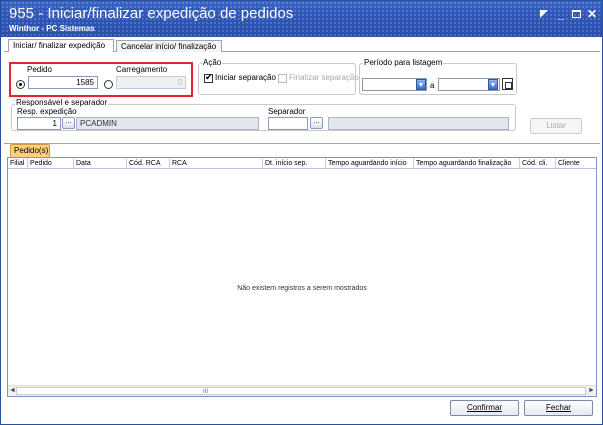 The height and width of the screenshot is (425, 603). What do you see at coordinates (47, 111) in the screenshot?
I see `resp-expedicao-label: Resp. expedição` at bounding box center [47, 111].